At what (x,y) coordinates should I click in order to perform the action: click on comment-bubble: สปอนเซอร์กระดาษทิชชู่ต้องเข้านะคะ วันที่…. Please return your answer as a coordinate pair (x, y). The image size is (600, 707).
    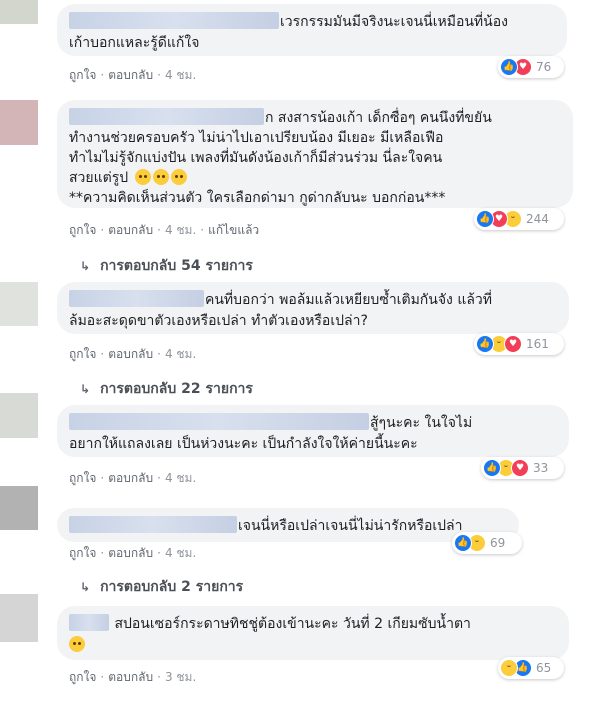
    Looking at the image, I should click on (313, 633).